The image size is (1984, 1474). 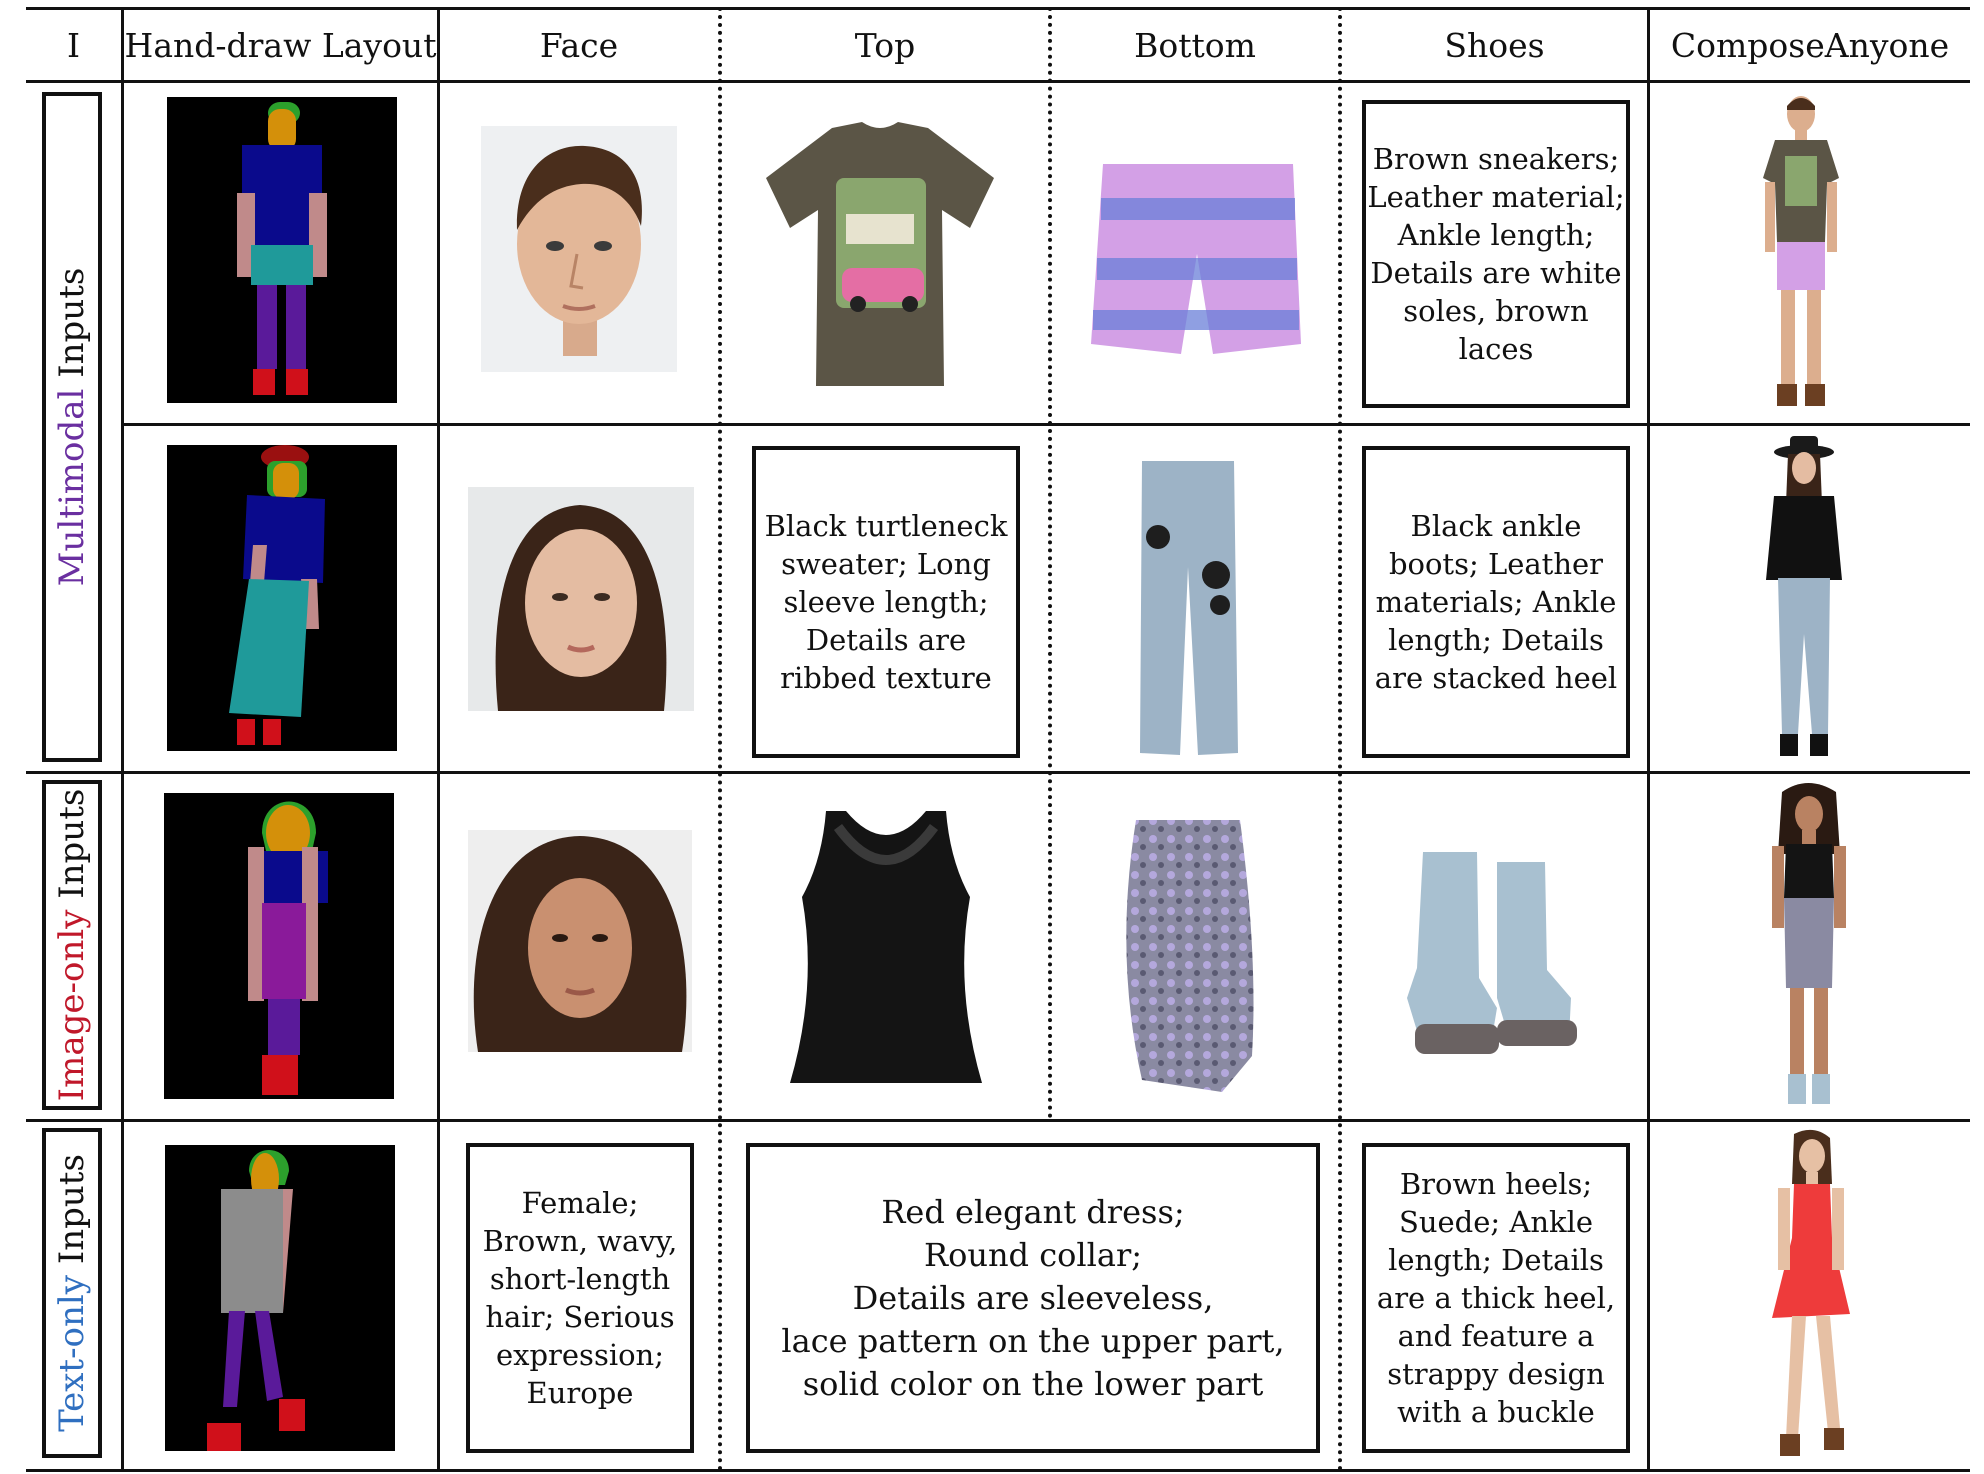 I want to click on header-bottom: Bottom, so click(x=1195, y=45).